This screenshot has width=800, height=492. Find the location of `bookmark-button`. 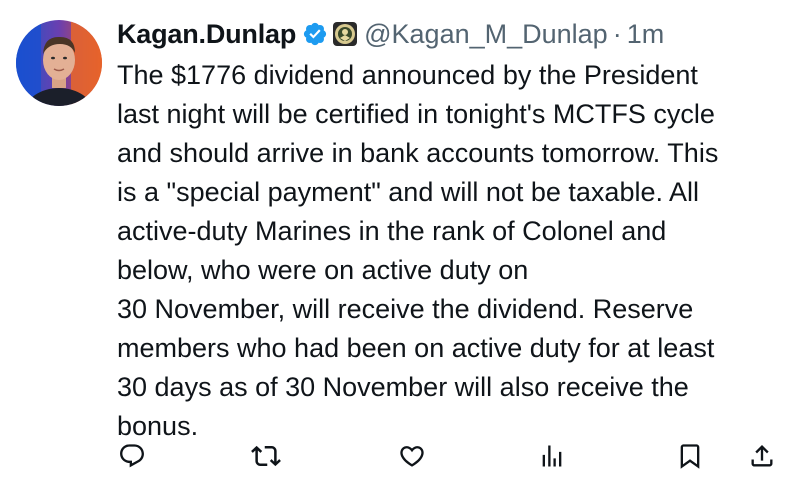

bookmark-button is located at coordinates (690, 456).